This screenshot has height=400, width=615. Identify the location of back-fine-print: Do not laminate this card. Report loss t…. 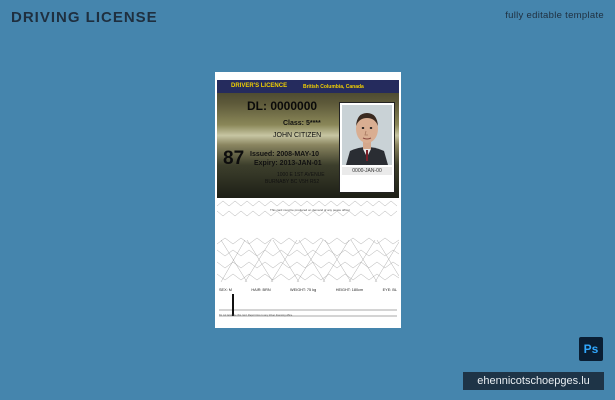
(256, 315).